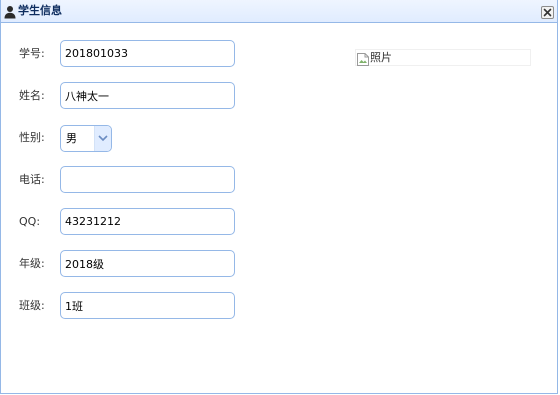 The width and height of the screenshot is (560, 395). Describe the element at coordinates (10, 11) in the screenshot. I see `user-icon` at that location.